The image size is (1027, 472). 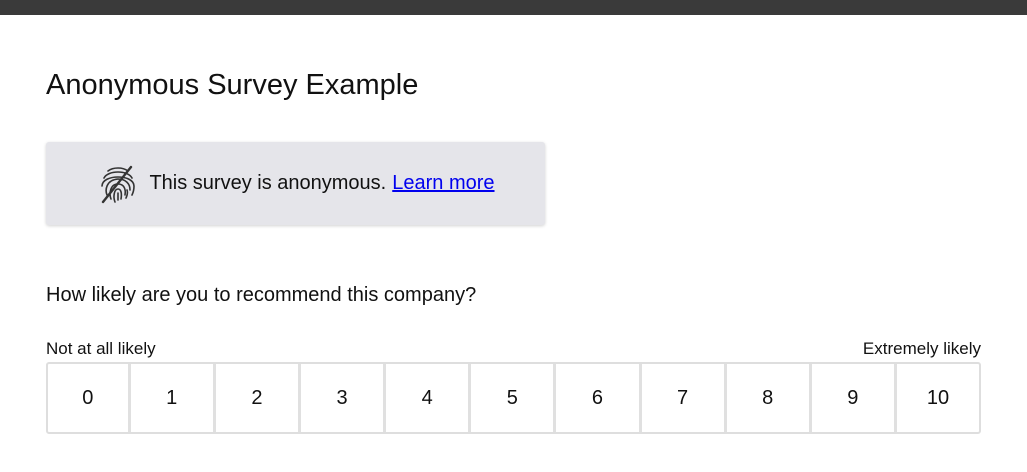 I want to click on scale-option-6: 6, so click(x=599, y=398).